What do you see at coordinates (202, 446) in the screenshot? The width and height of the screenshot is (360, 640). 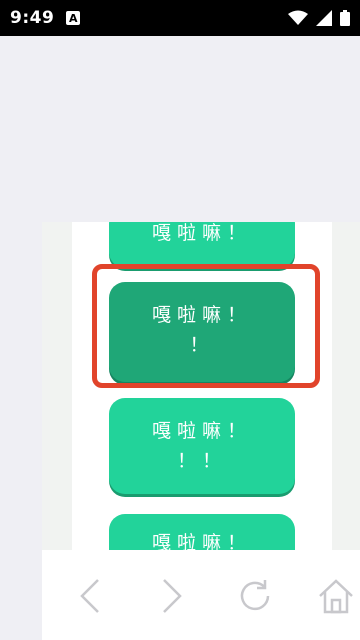 I see `card-item: 嘎啦嘛！ ！！` at bounding box center [202, 446].